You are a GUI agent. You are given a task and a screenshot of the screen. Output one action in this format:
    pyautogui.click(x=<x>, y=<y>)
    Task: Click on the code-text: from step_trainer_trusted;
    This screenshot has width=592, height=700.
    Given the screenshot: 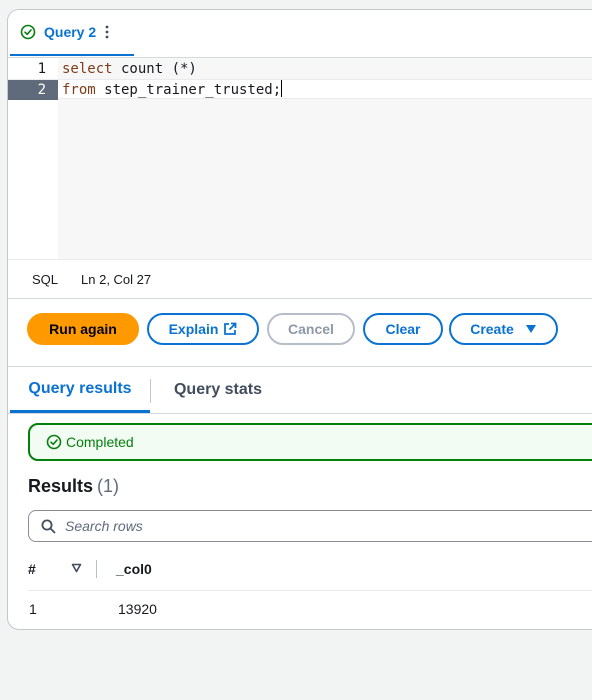 What is the action you would take?
    pyautogui.click(x=172, y=90)
    